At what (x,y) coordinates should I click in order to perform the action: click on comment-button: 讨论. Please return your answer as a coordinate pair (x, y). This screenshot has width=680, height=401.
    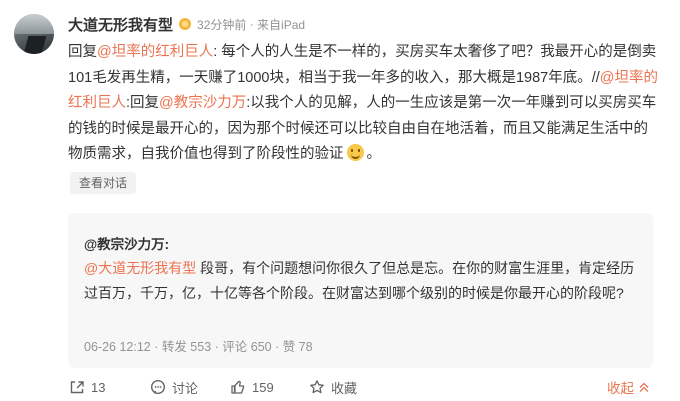
    Looking at the image, I should click on (174, 387).